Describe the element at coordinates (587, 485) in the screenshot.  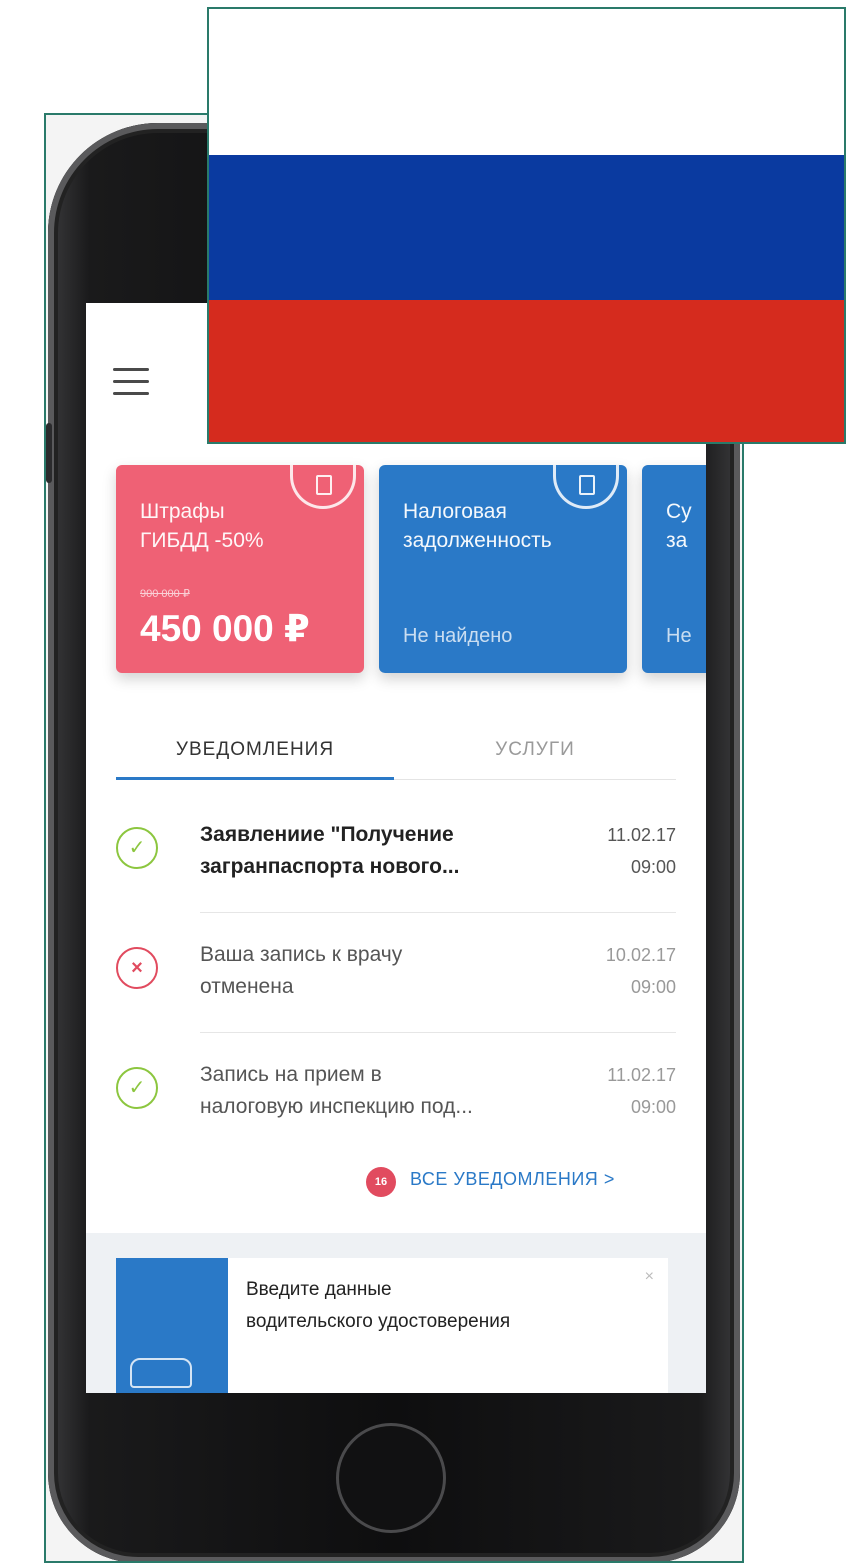
I see `tax-document-icon` at that location.